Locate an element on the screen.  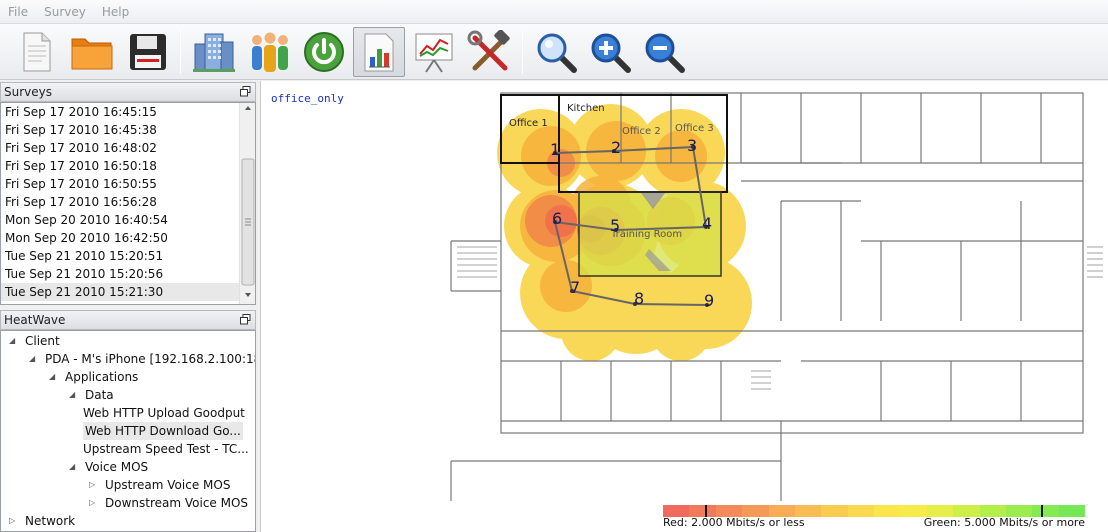
menu-bar: File Survey Help is located at coordinates (554, 12).